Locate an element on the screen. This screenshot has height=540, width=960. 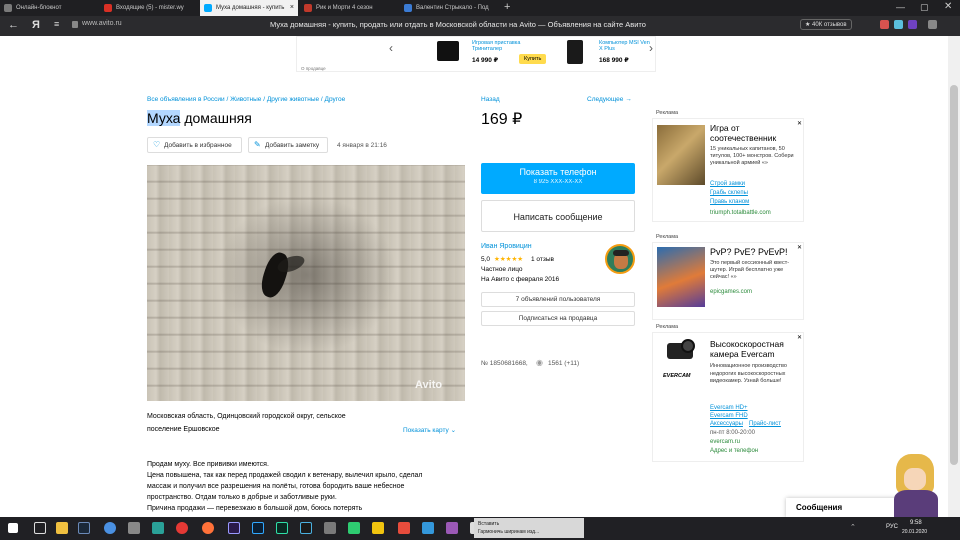
back-button: ← is located at coordinates (13, 25).